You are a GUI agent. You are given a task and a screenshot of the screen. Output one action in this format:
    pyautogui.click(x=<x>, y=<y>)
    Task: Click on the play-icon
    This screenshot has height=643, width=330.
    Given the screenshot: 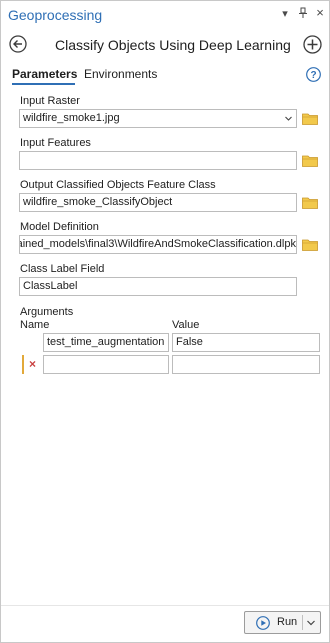 What is the action you would take?
    pyautogui.click(x=263, y=623)
    